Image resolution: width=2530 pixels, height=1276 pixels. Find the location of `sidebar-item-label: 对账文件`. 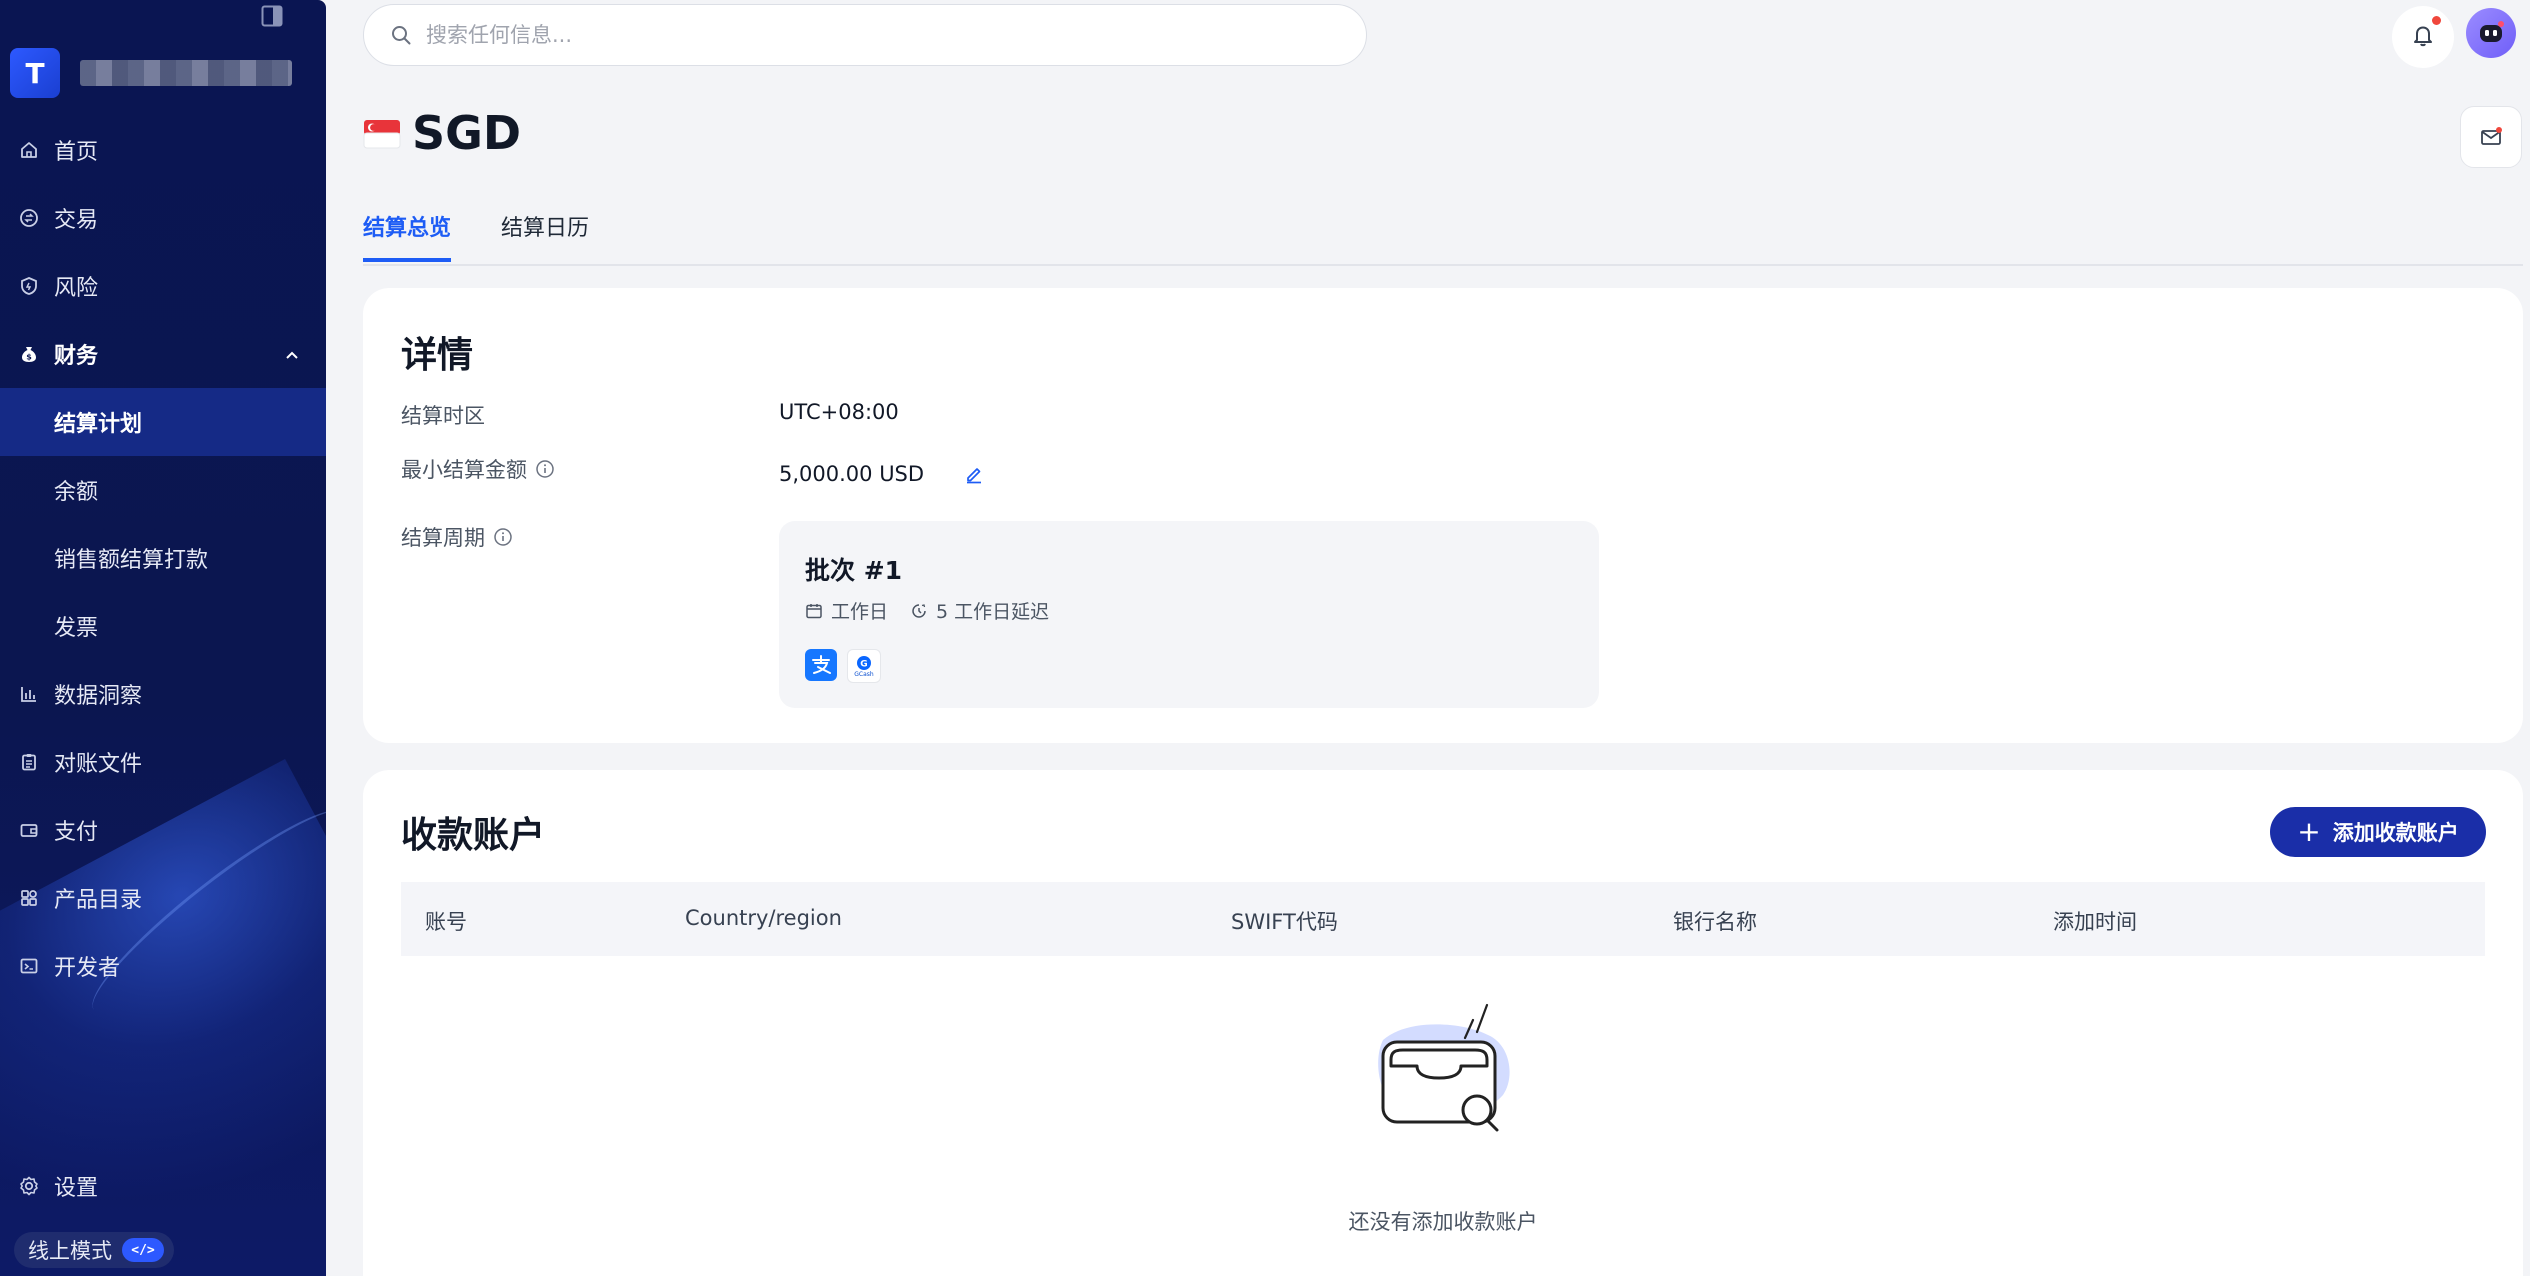

sidebar-item-label: 对账文件 is located at coordinates (98, 764).